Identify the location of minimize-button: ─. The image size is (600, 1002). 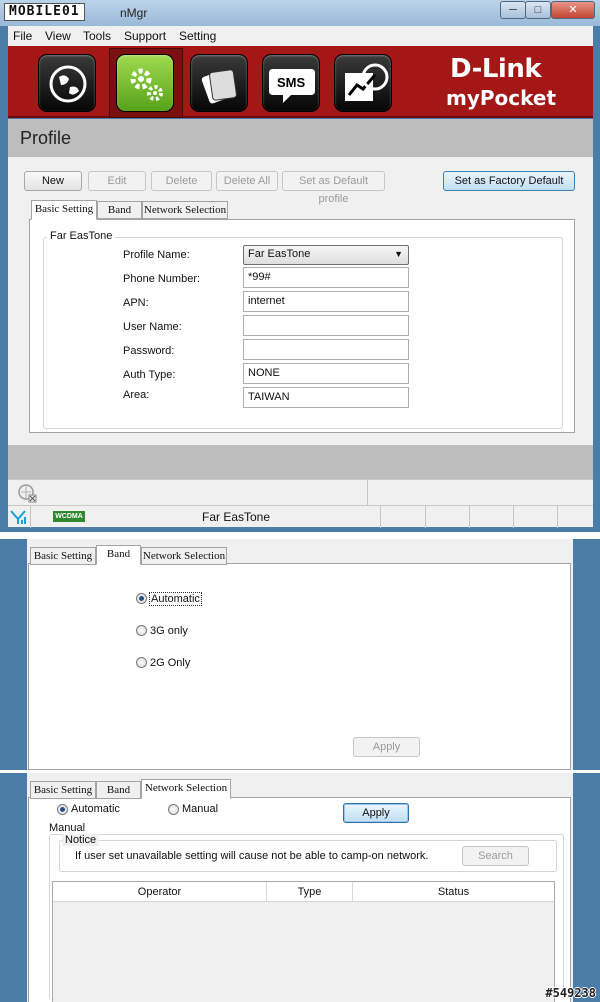
(513, 10).